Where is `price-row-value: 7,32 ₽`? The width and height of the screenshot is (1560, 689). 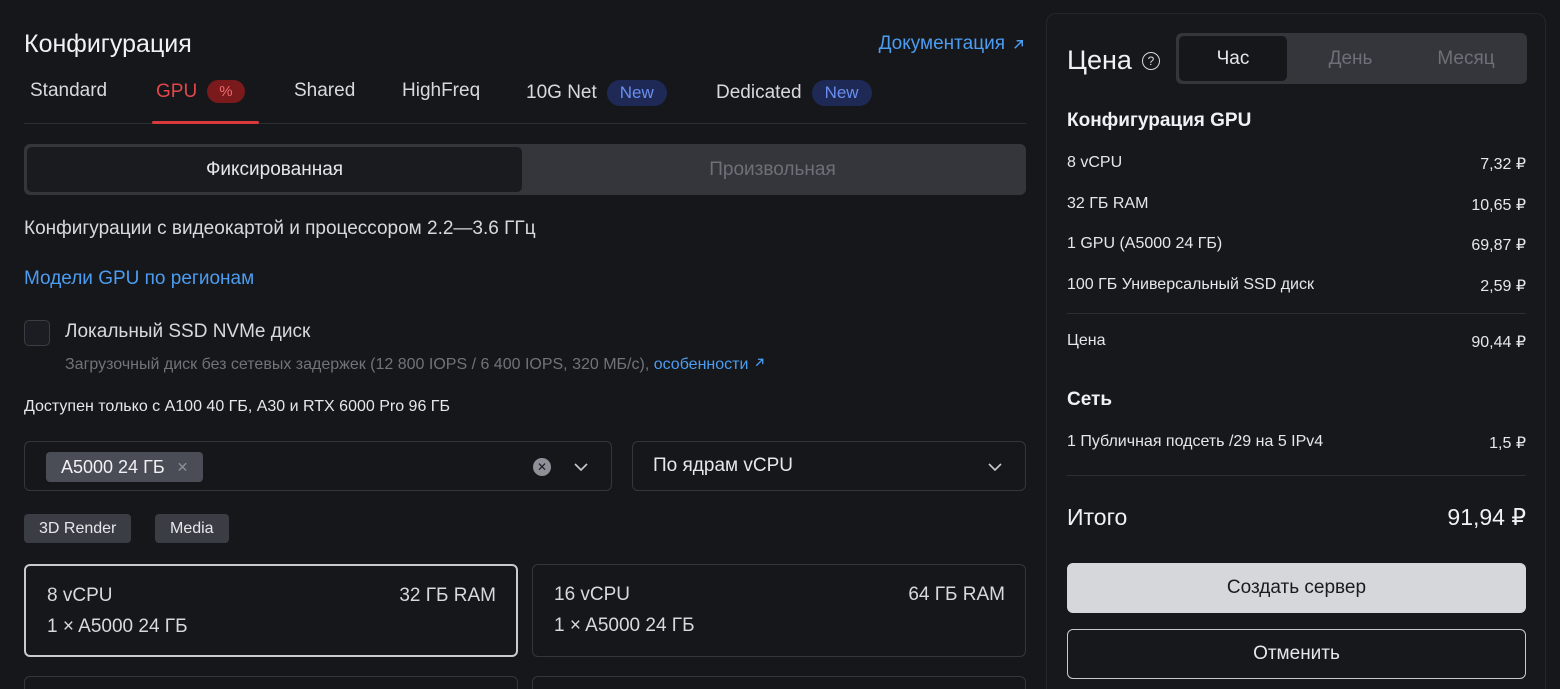
price-row-value: 7,32 ₽ is located at coordinates (1503, 164).